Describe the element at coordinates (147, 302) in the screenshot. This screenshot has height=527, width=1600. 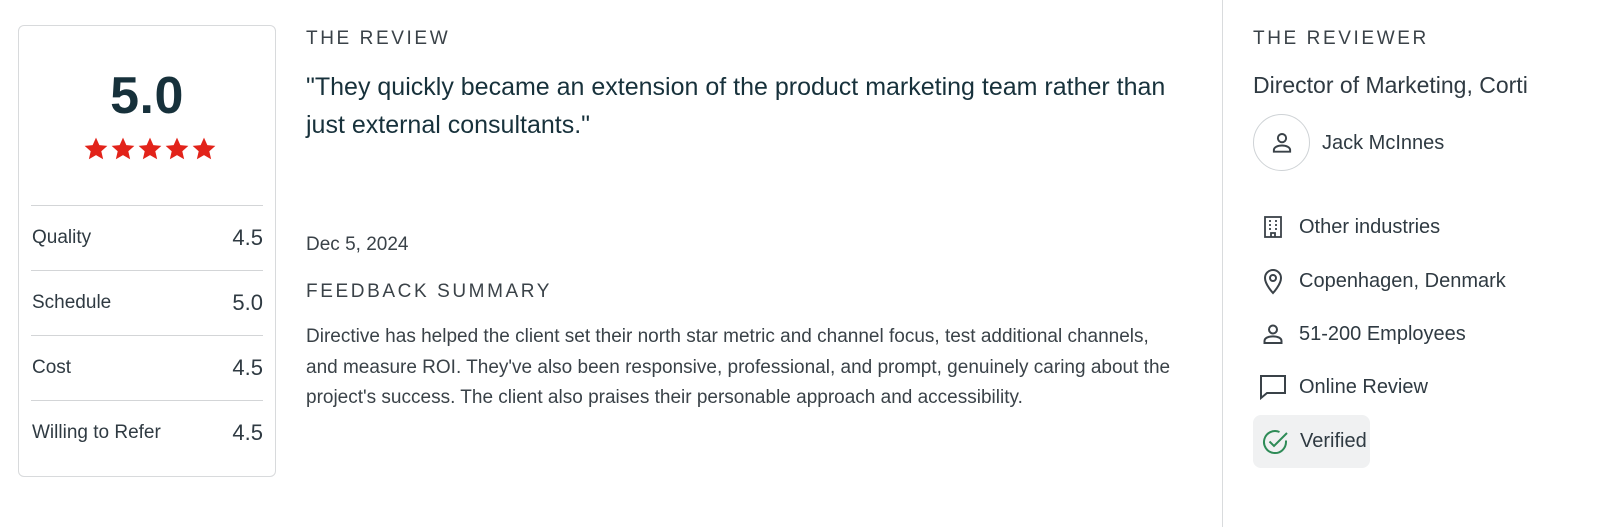
I see `score-row-schedule: Schedule 5.0` at that location.